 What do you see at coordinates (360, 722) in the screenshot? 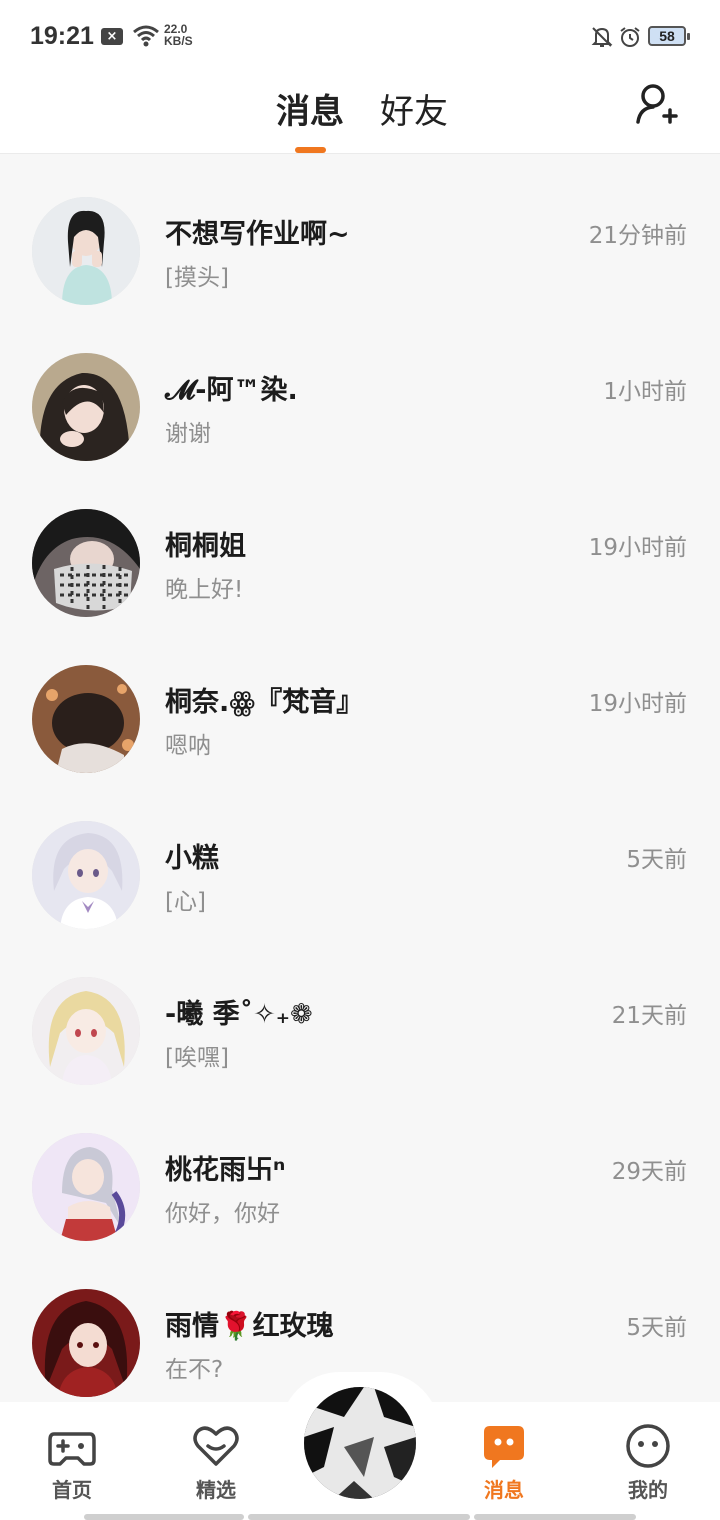
I see `conversation-item: 桐奈.ꙮ『梵音』 嗯呐 19小时前` at bounding box center [360, 722].